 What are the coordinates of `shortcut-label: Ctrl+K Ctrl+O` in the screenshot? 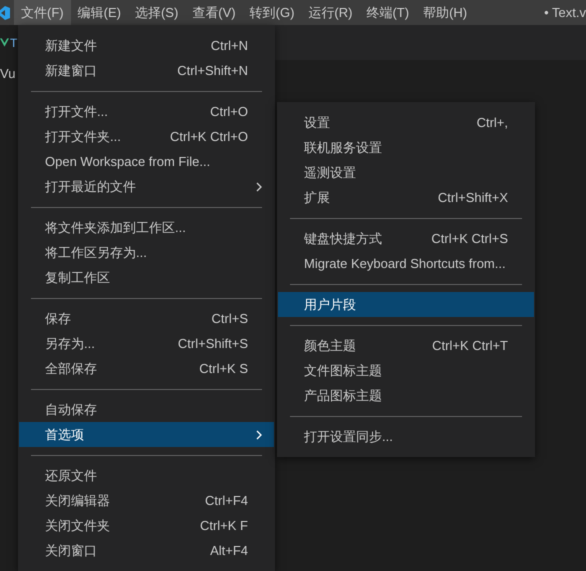 It's located at (208, 137).